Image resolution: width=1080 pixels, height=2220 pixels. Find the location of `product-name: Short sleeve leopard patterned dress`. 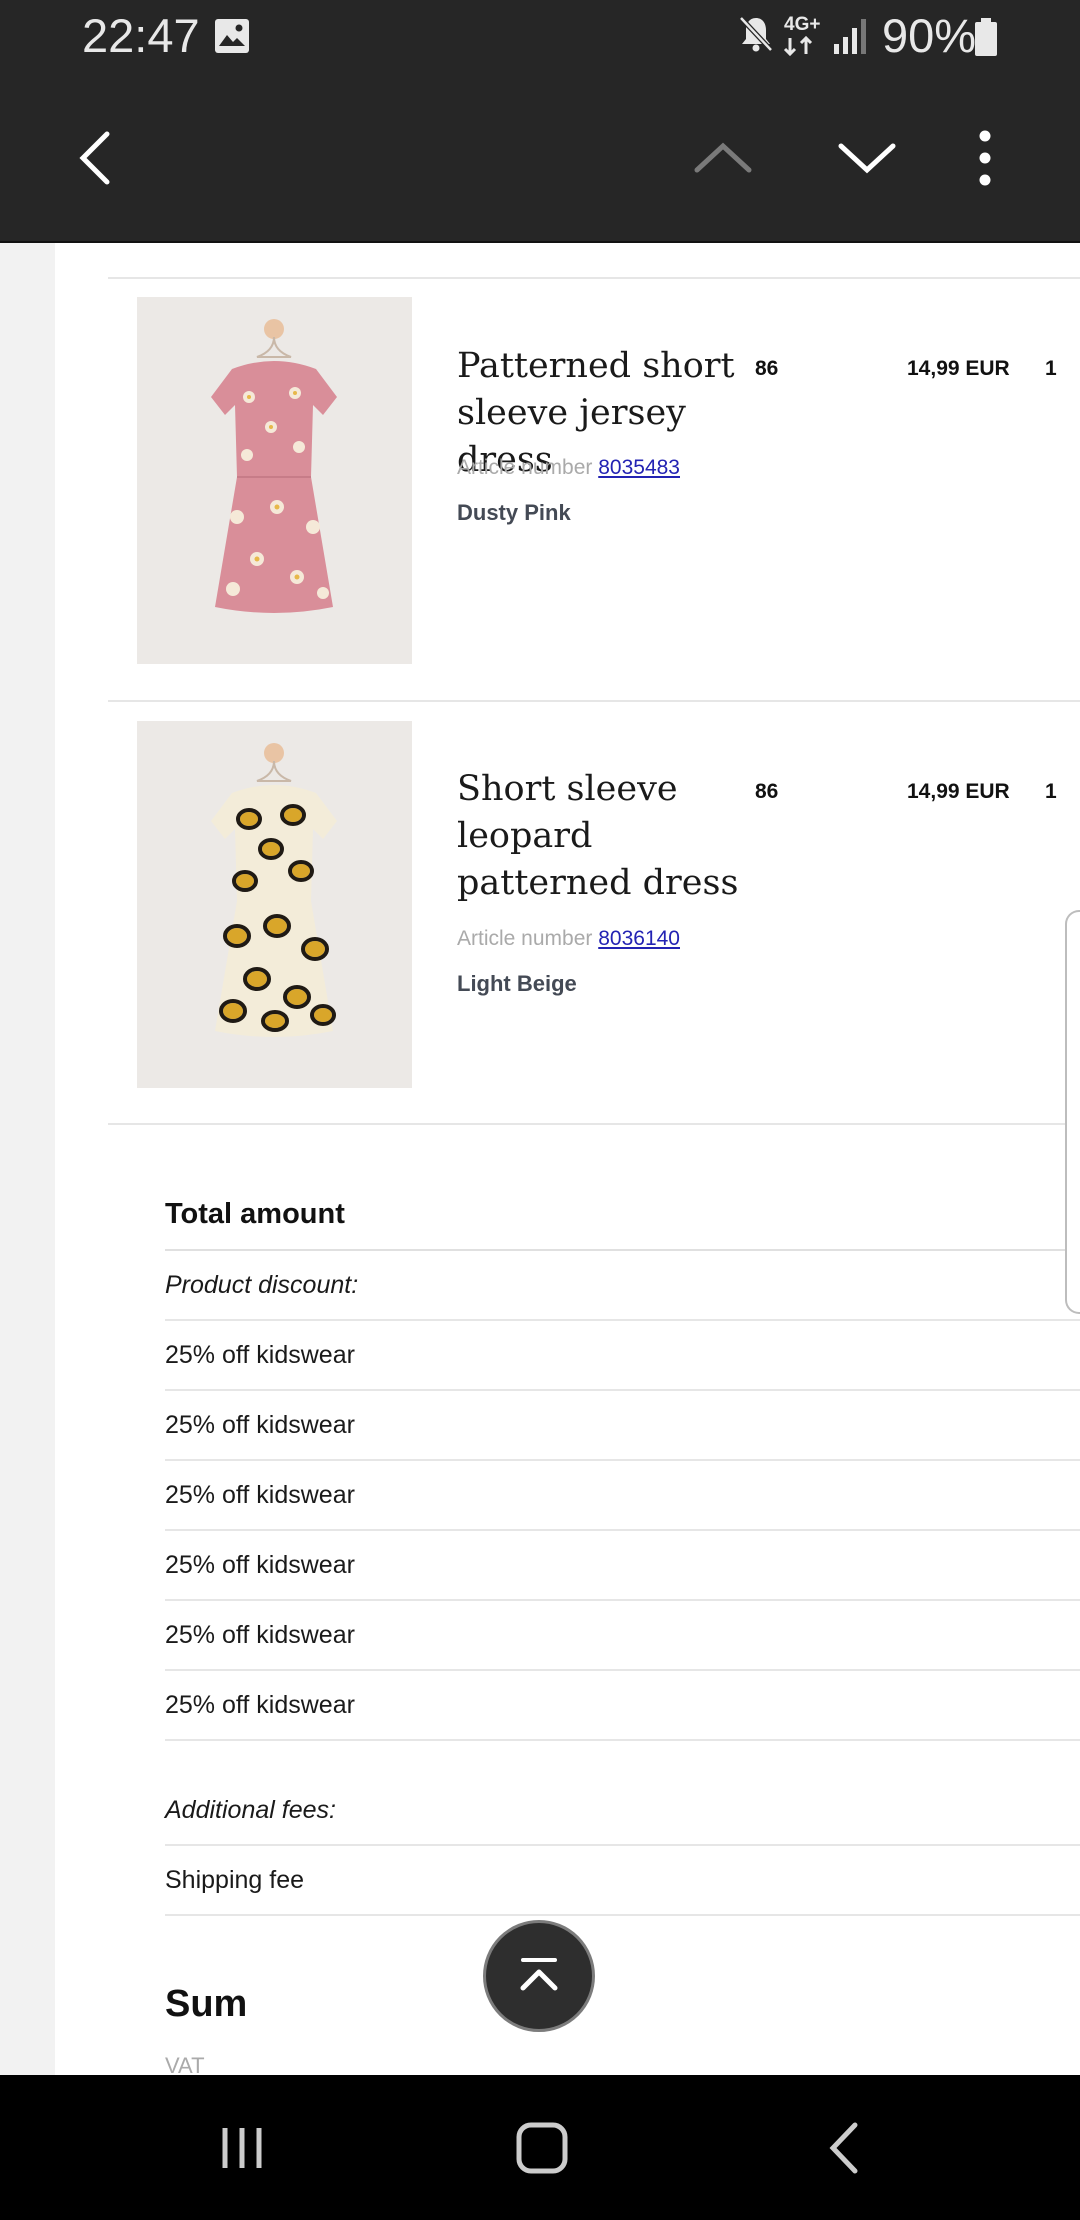

product-name: Short sleeve leopard patterned dress is located at coordinates (612, 836).